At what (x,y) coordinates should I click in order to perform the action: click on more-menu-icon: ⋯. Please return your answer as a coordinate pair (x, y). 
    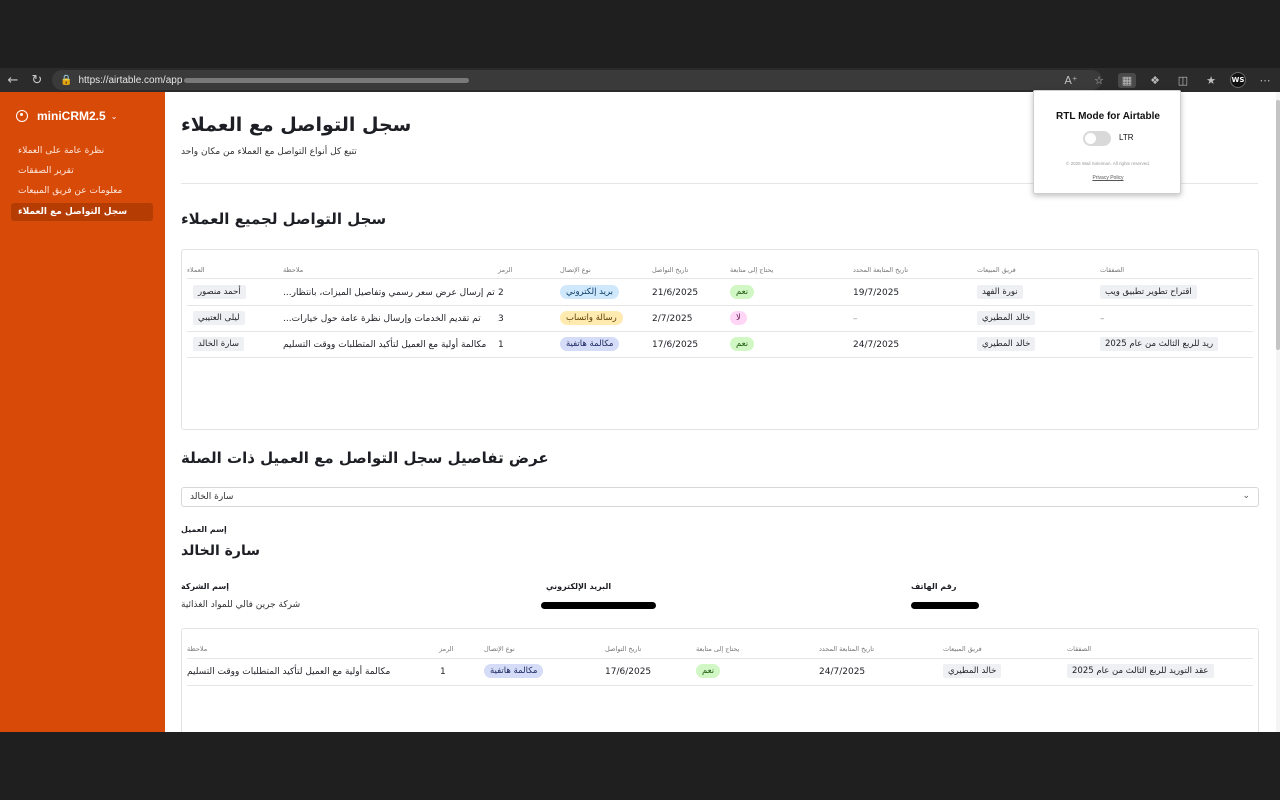
    Looking at the image, I should click on (1265, 80).